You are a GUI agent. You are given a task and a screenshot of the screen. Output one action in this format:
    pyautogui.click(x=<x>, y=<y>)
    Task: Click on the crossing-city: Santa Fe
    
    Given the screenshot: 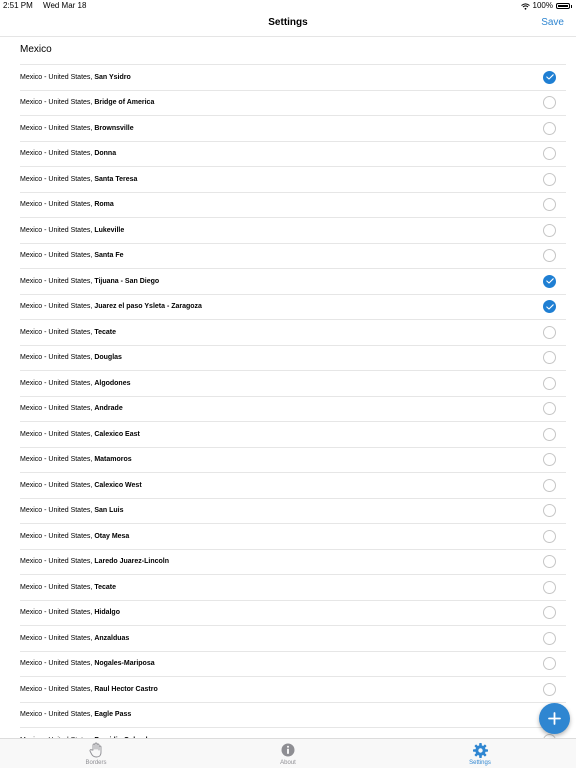 What is the action you would take?
    pyautogui.click(x=109, y=256)
    